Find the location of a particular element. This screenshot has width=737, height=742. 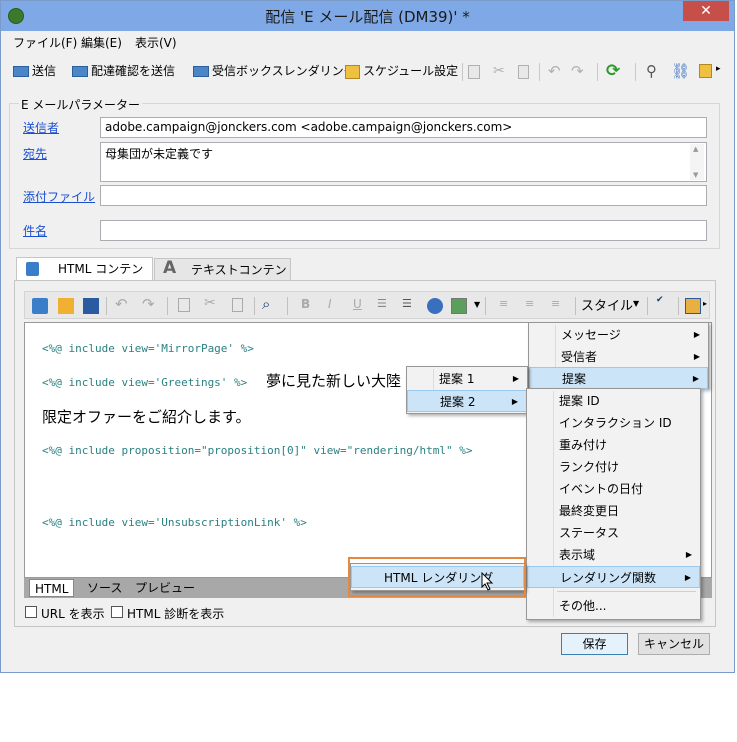

menu-item-recipient-label: 受信者 is located at coordinates (579, 357).